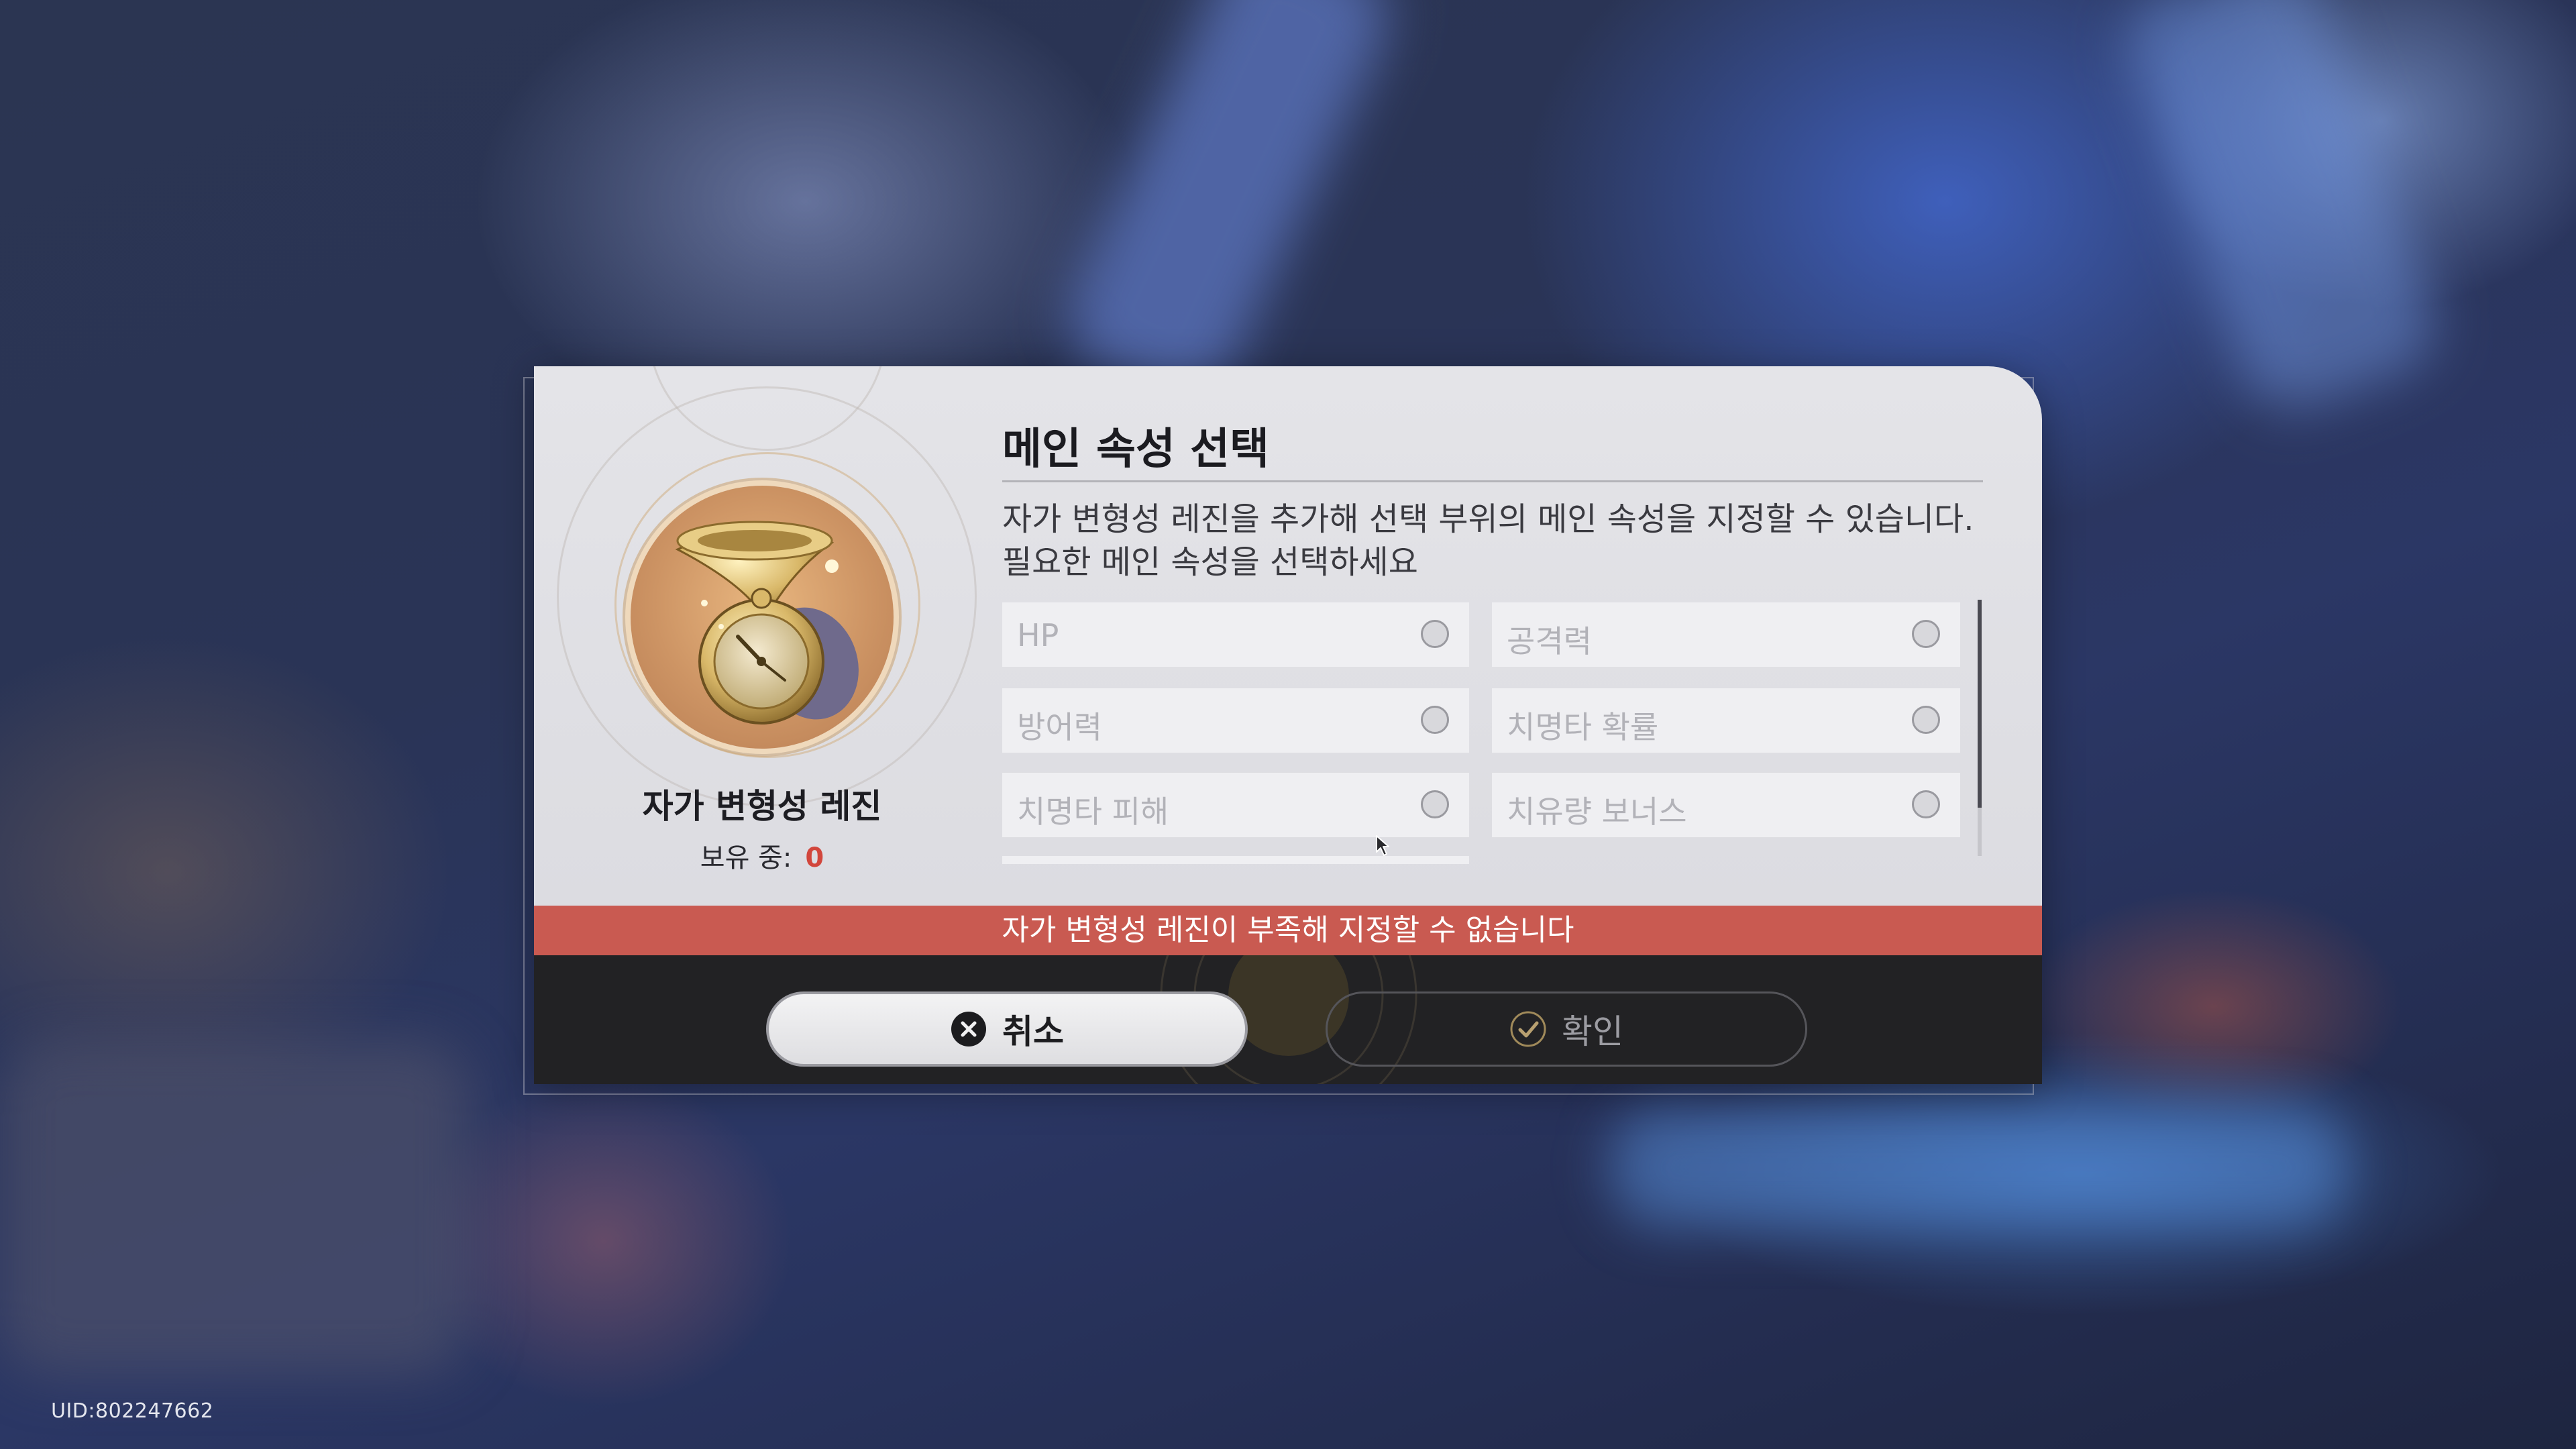  Describe the element at coordinates (1592, 1031) in the screenshot. I see `confirm-button-label: 확인` at that location.